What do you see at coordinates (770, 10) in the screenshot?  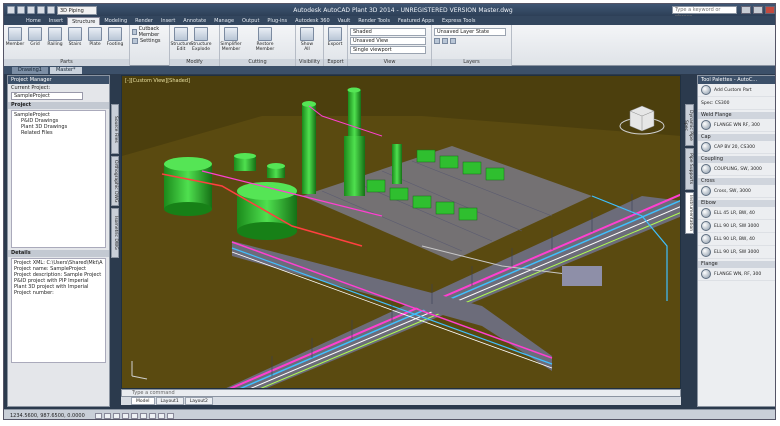 I see `close-button` at bounding box center [770, 10].